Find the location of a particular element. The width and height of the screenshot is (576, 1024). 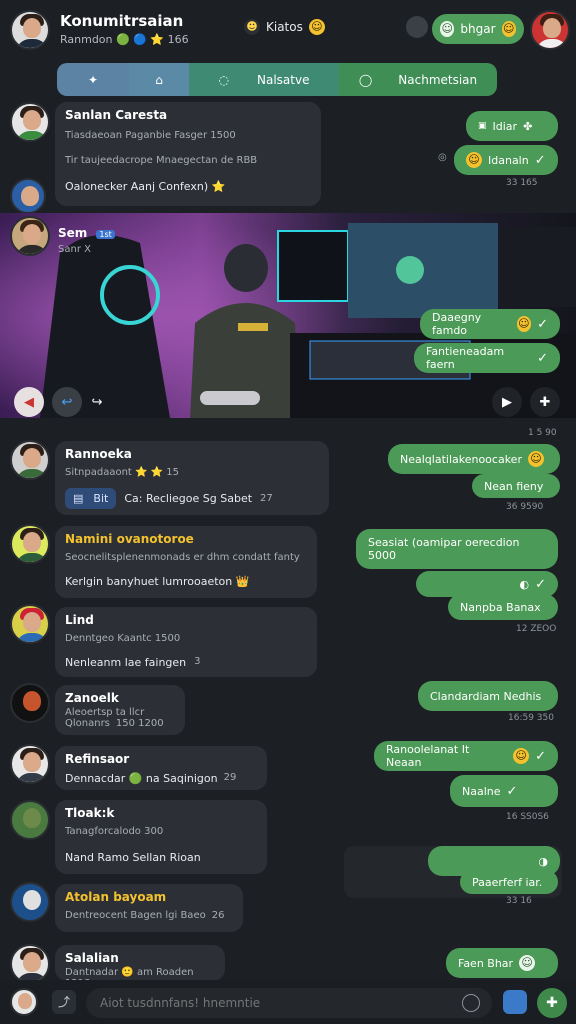

timestamp: 16:59 350 is located at coordinates (531, 718).